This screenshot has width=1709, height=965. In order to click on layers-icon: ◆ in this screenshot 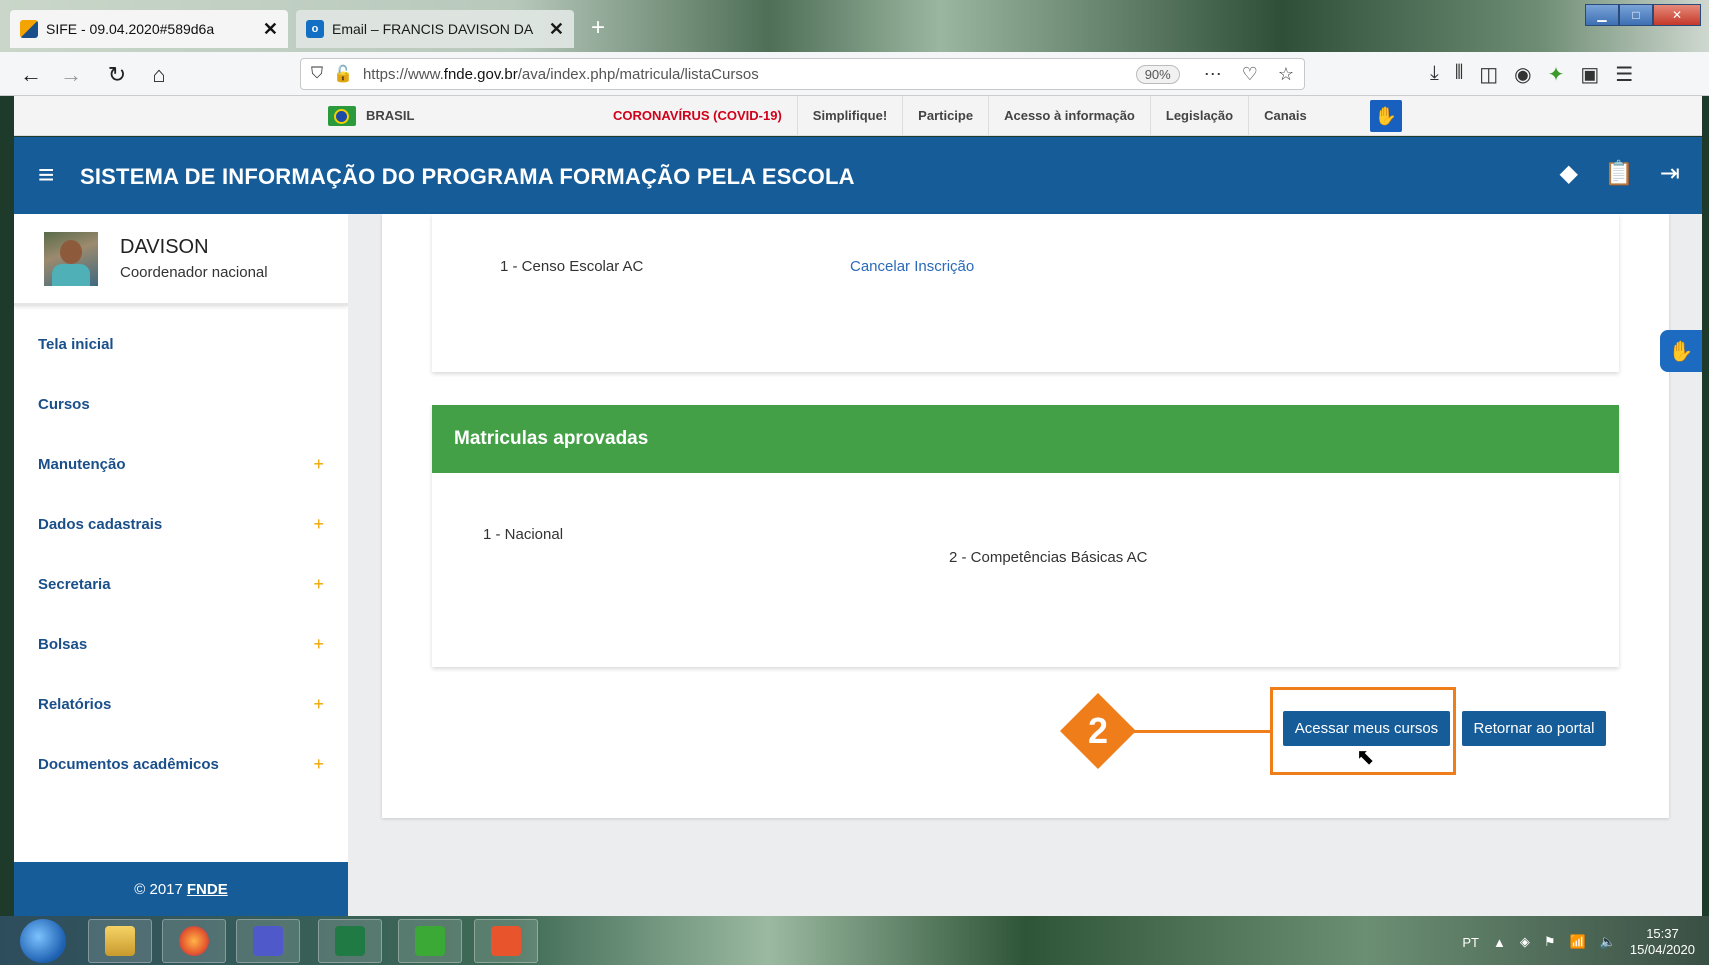, I will do `click(1569, 173)`.